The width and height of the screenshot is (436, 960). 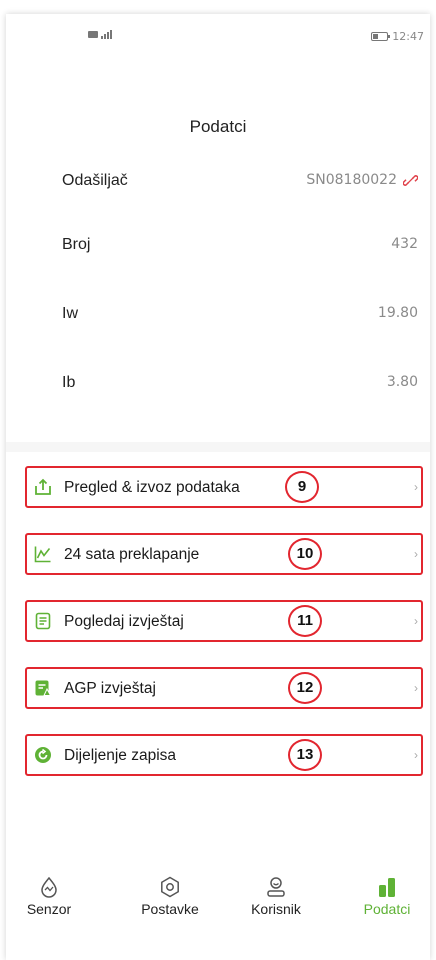 I want to click on menu-item-24h-overlay: 24 sata preklapanje 10 ›, so click(x=224, y=554).